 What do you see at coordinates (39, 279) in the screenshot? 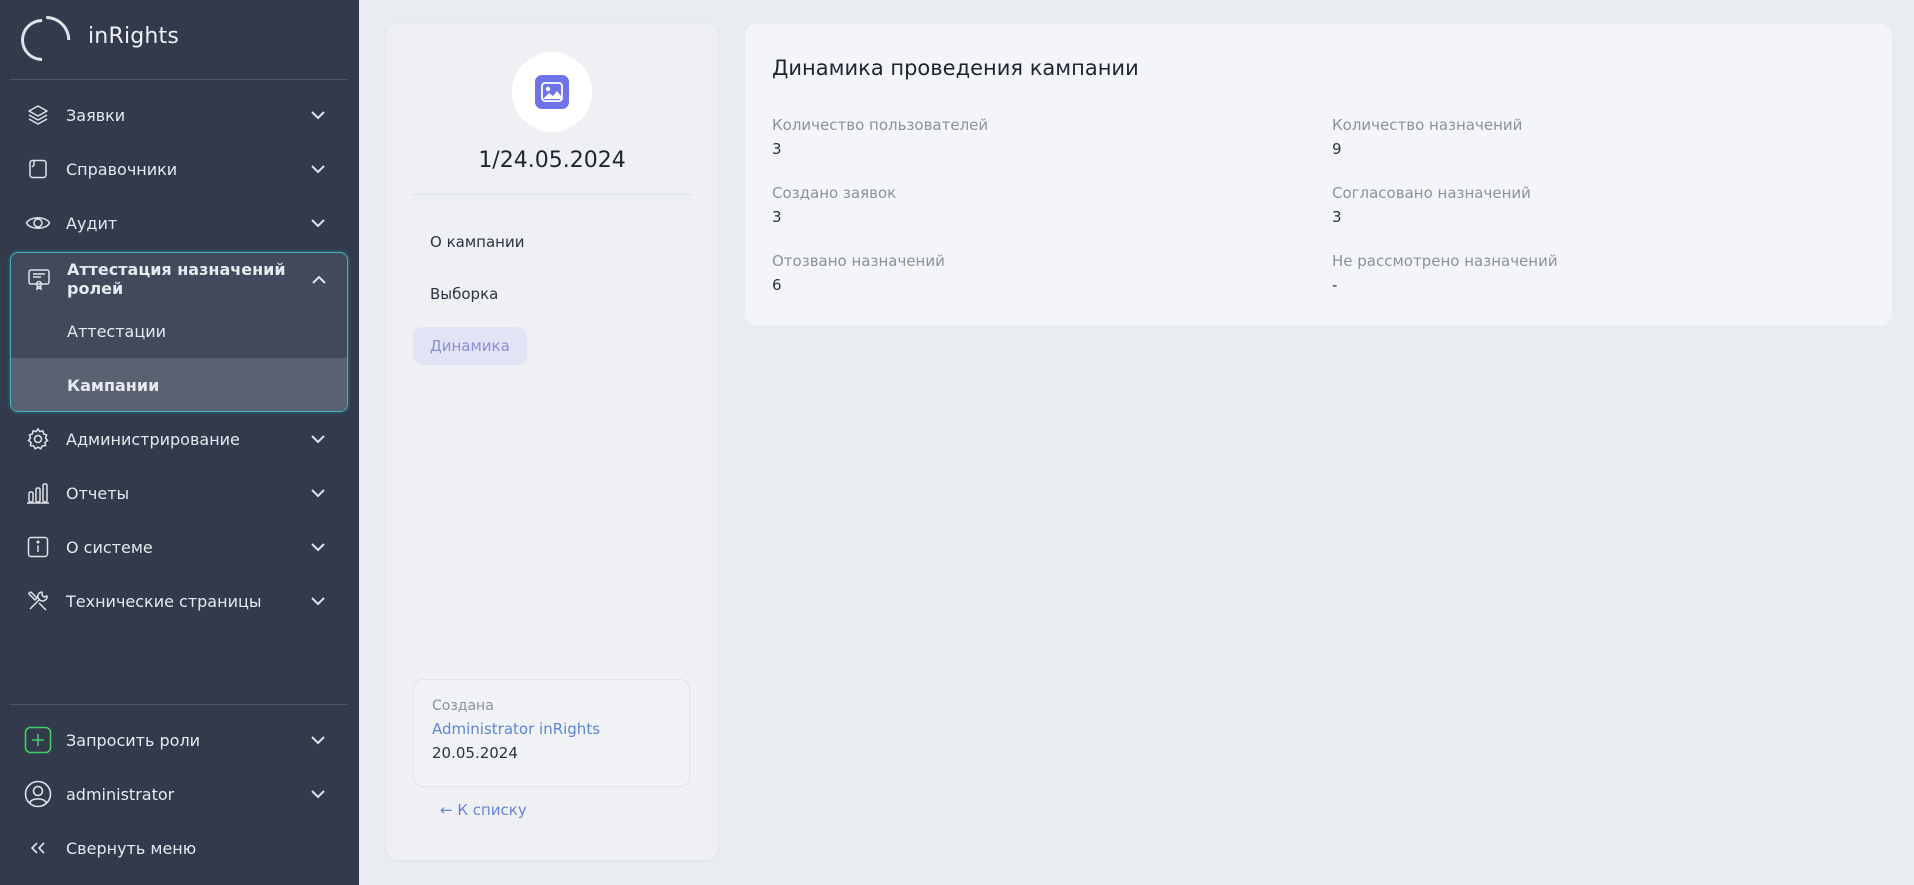
I see `certificate-icon` at bounding box center [39, 279].